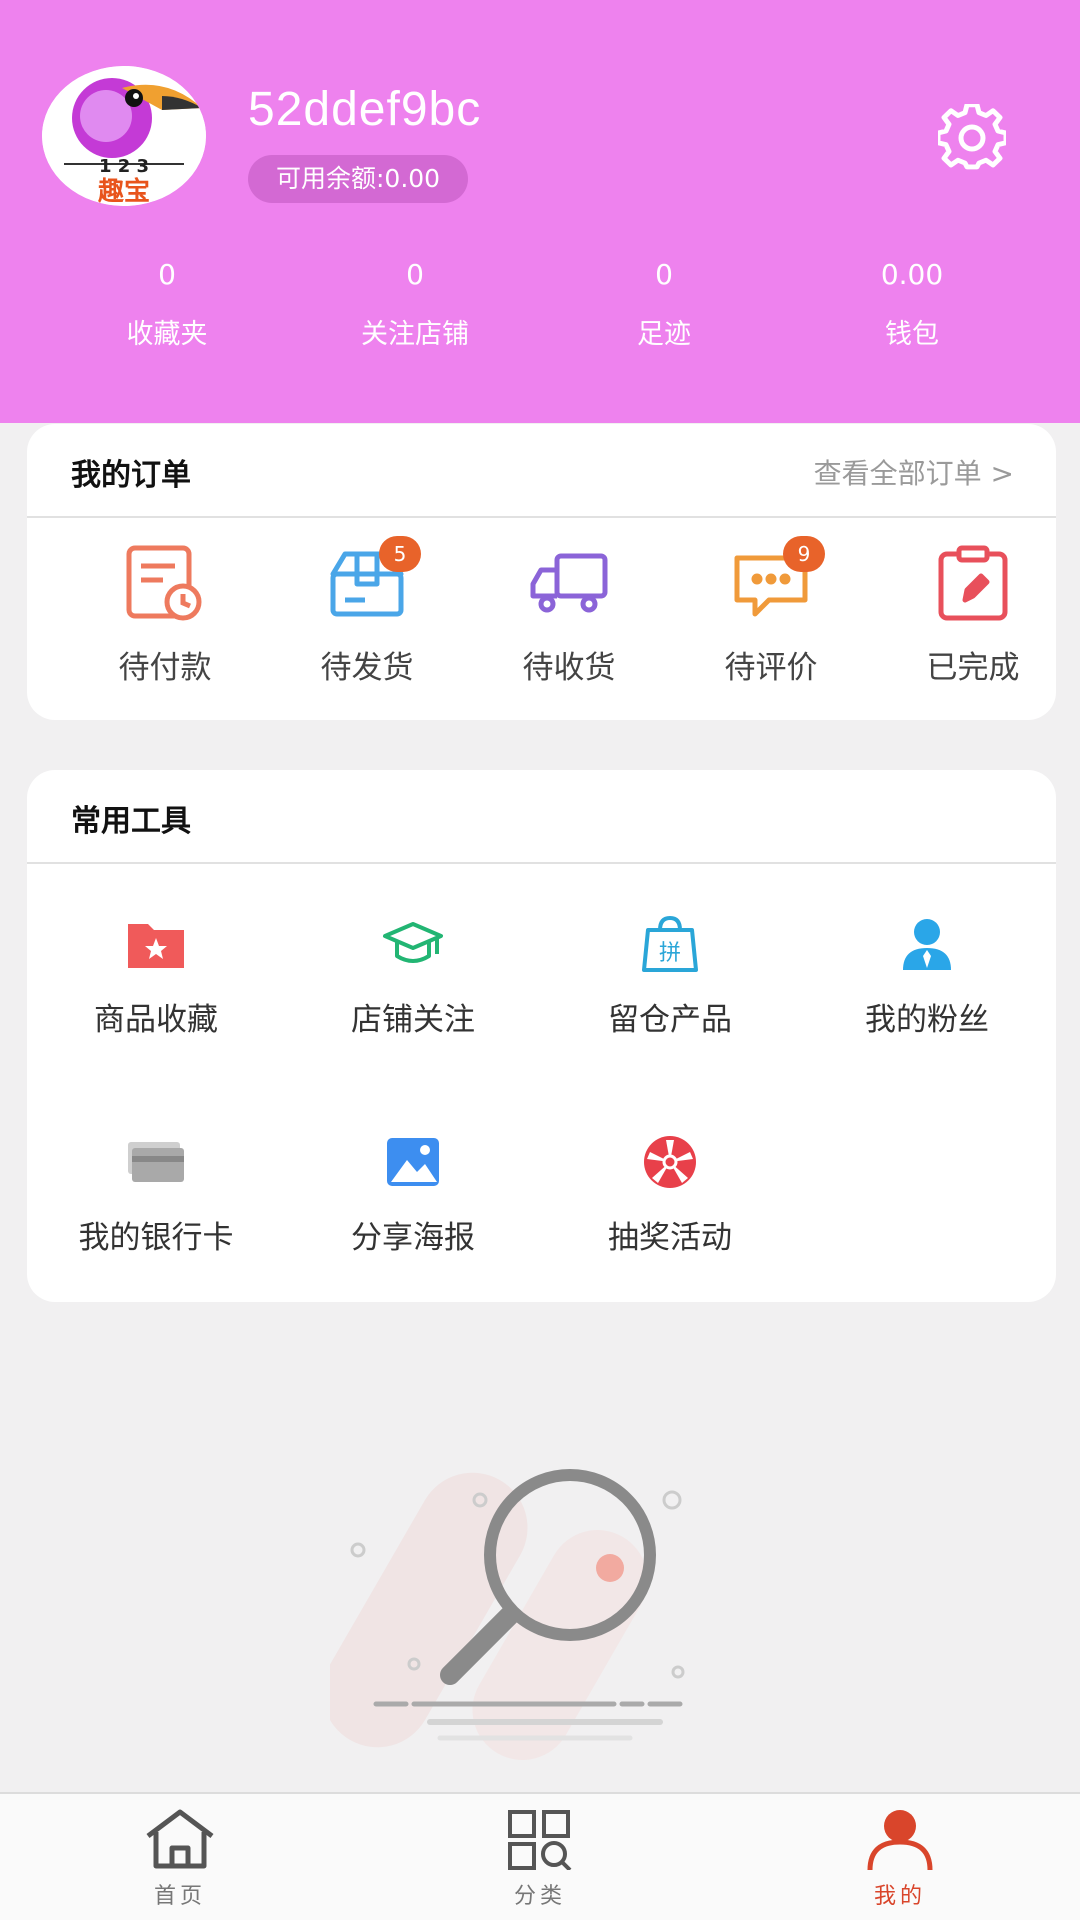  What do you see at coordinates (670, 1195) in the screenshot?
I see `tool-lottery: 抽奖活动` at bounding box center [670, 1195].